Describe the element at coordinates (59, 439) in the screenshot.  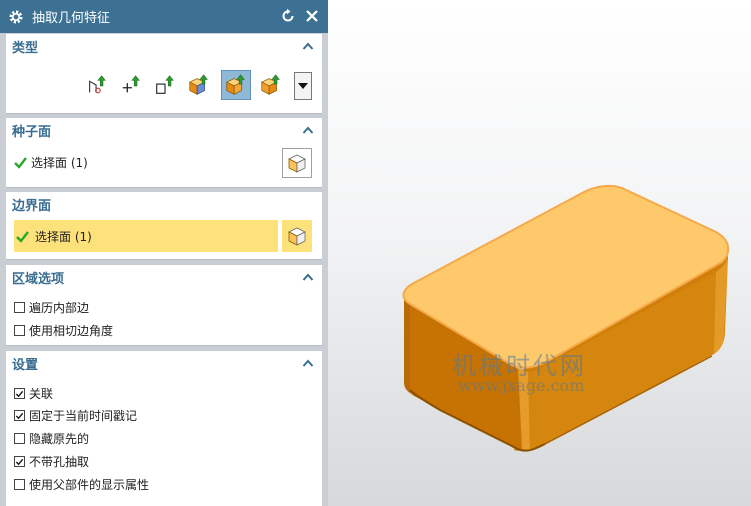
I see `hide-original-label: 隐藏原先的` at that location.